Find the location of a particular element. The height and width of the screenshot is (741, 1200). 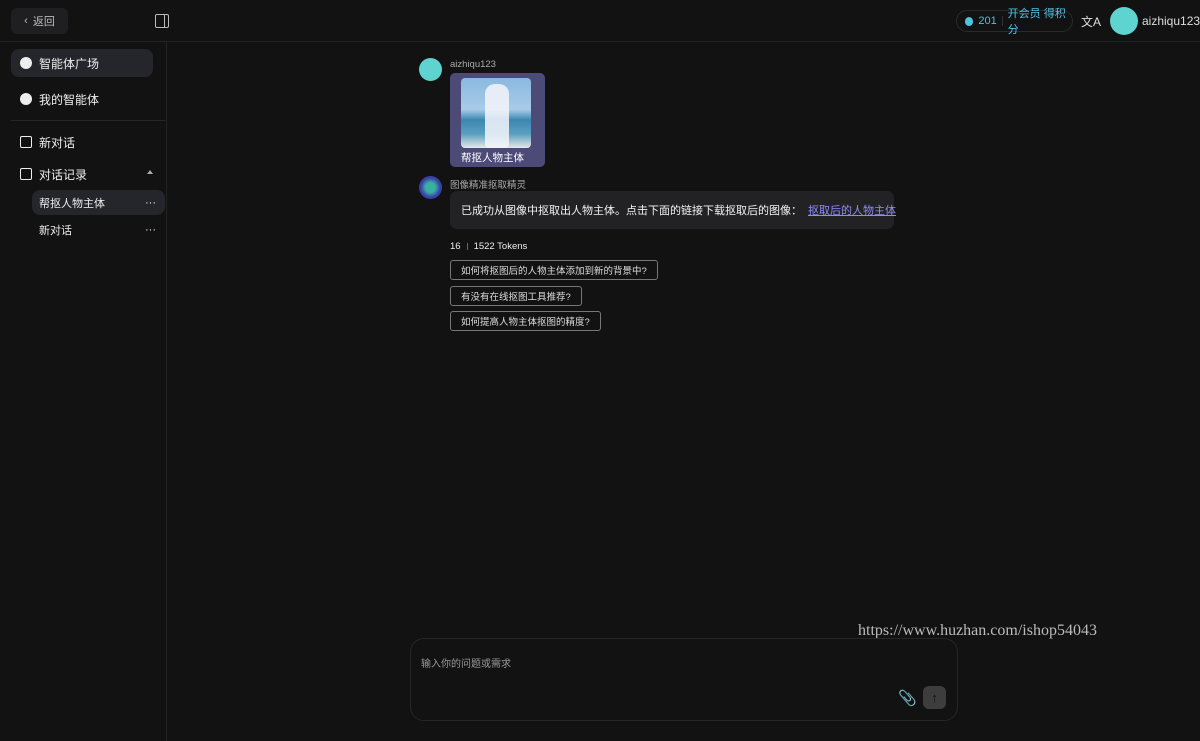

suggestion-button: 有没有在线抠图工具推荐? is located at coordinates (516, 296).